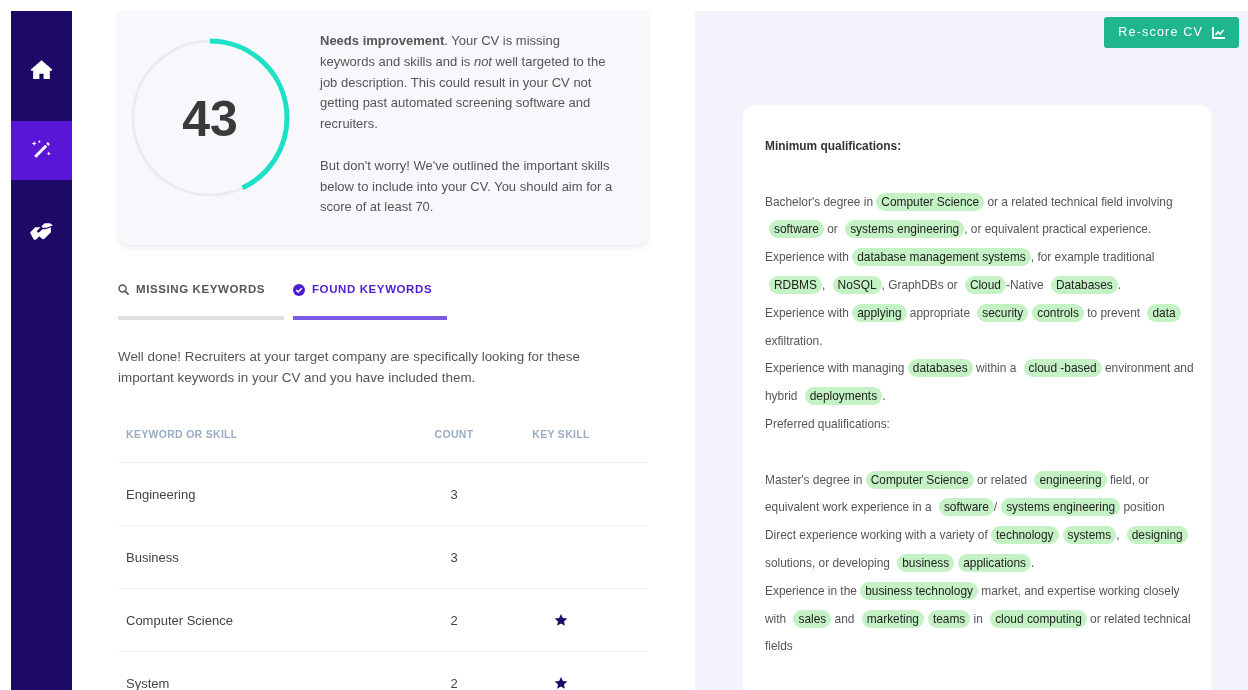 This screenshot has height=690, width=1248. What do you see at coordinates (349, 368) in the screenshot?
I see `intro-text: Well done! Recruiters at your target company are specifically looking for these important keywords in your CV and you have included them.` at bounding box center [349, 368].